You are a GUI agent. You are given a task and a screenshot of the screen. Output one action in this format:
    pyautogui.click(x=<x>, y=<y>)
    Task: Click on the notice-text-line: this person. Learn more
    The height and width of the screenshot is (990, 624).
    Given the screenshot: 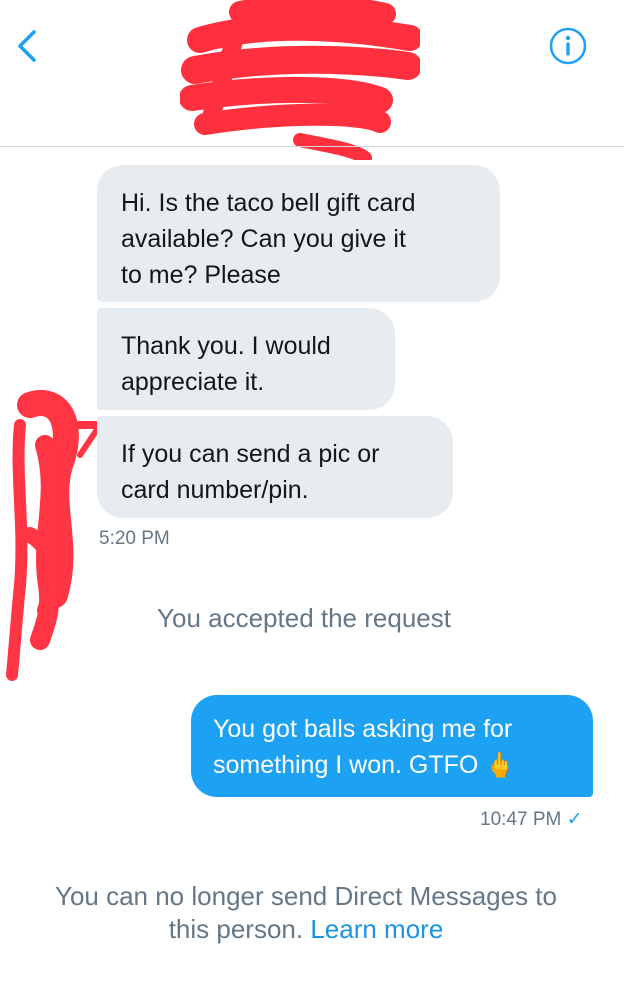 What is the action you would take?
    pyautogui.click(x=306, y=929)
    